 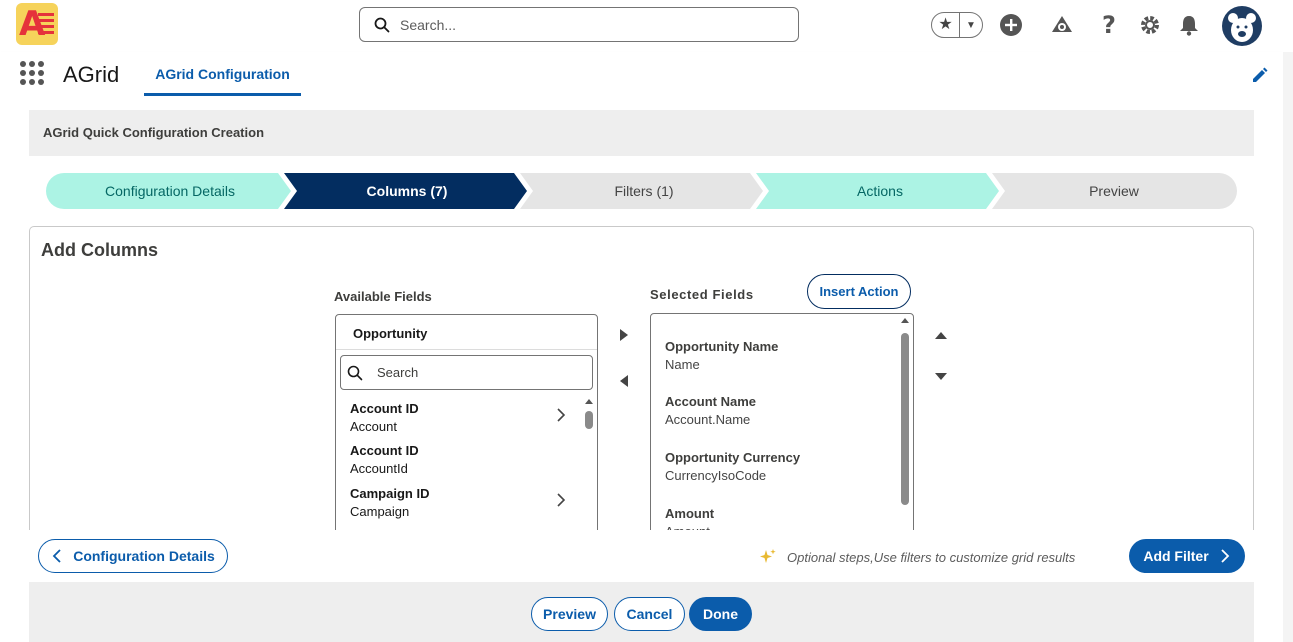 What do you see at coordinates (99, 250) in the screenshot?
I see `card-title: Add Columns` at bounding box center [99, 250].